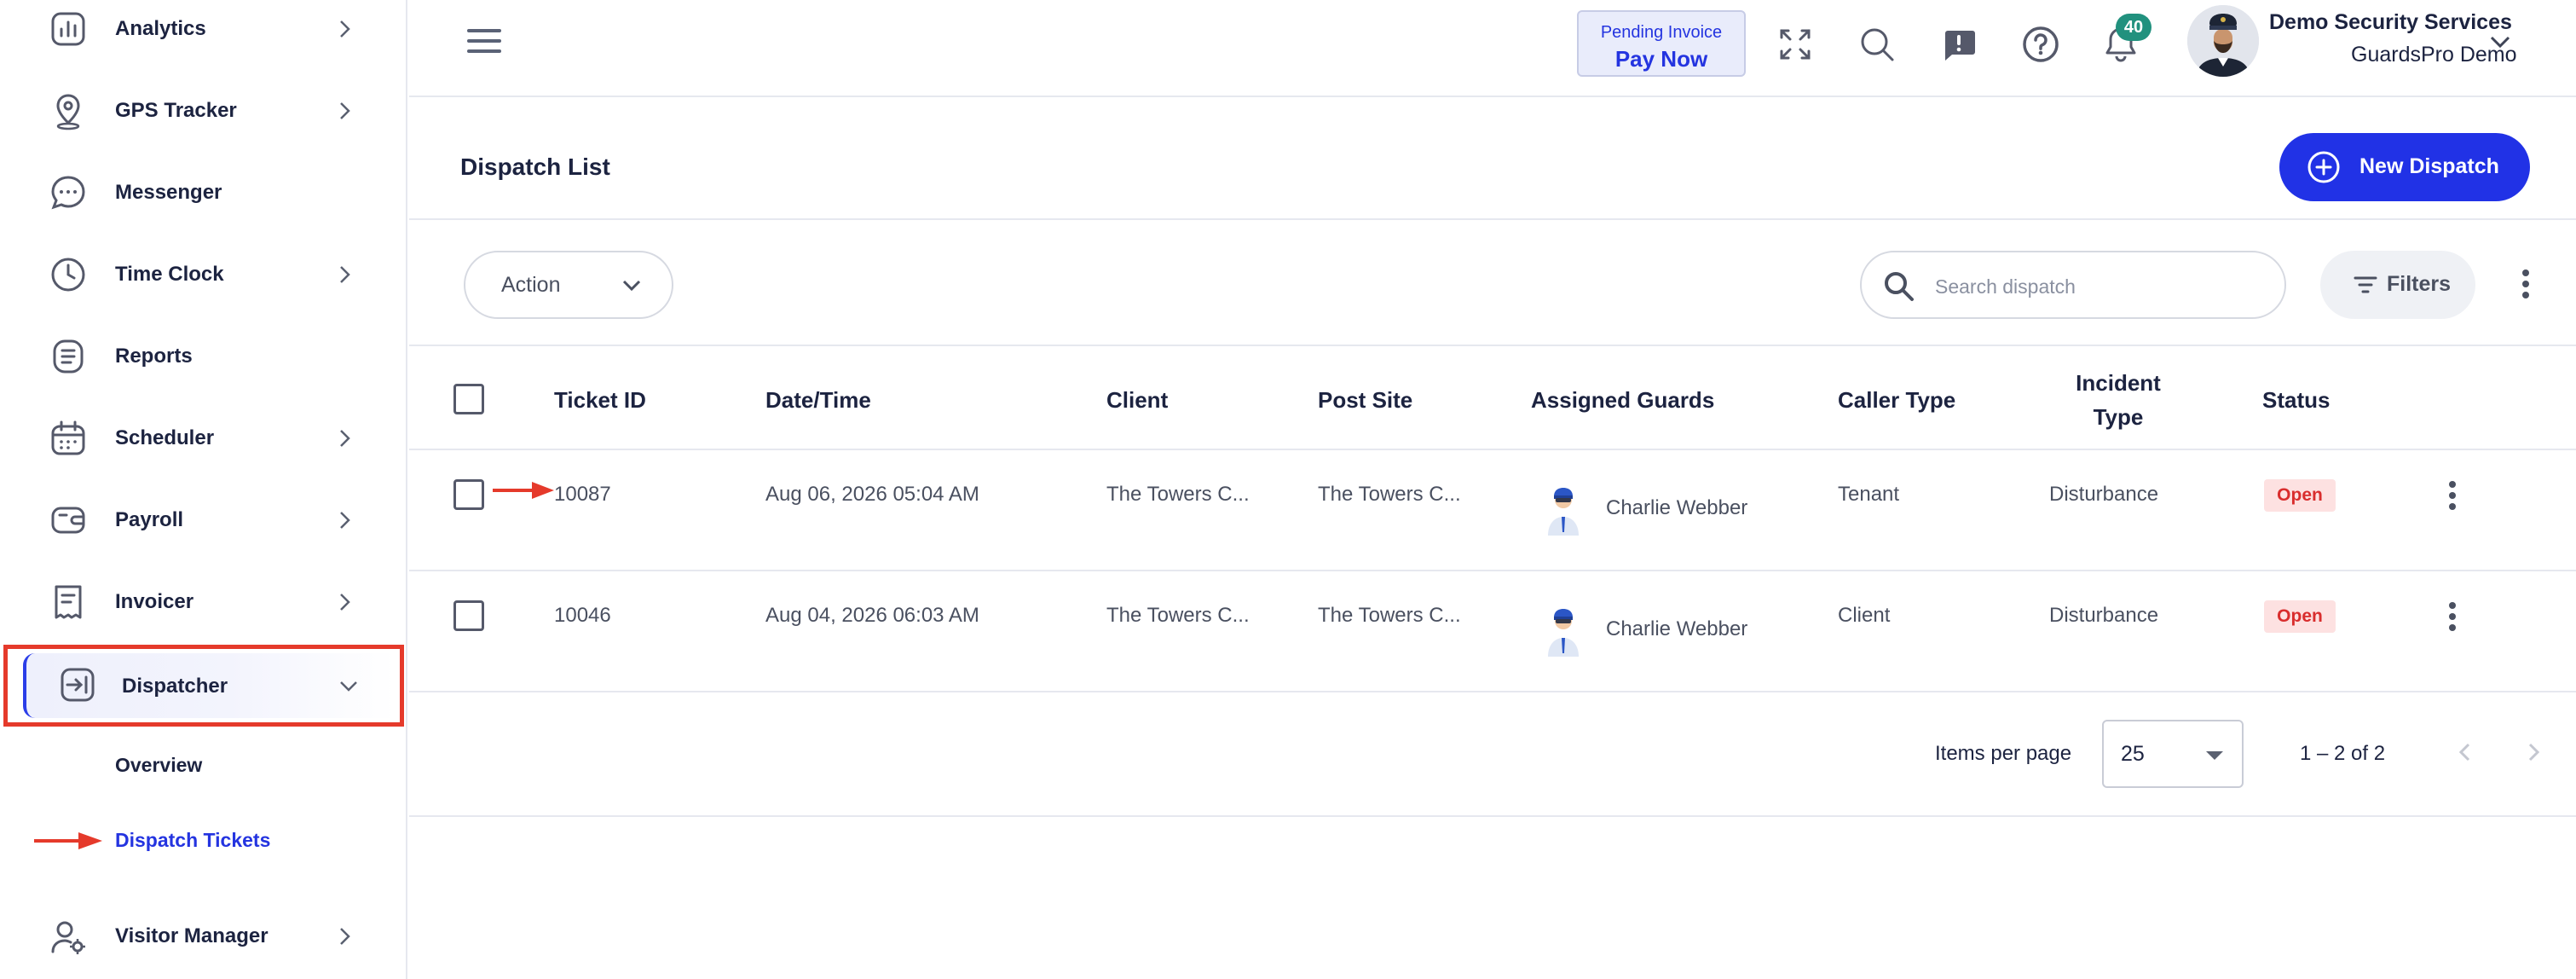 This screenshot has height=979, width=2576. I want to click on sidebar-item-dispatcher: Dispatcher, so click(203, 686).